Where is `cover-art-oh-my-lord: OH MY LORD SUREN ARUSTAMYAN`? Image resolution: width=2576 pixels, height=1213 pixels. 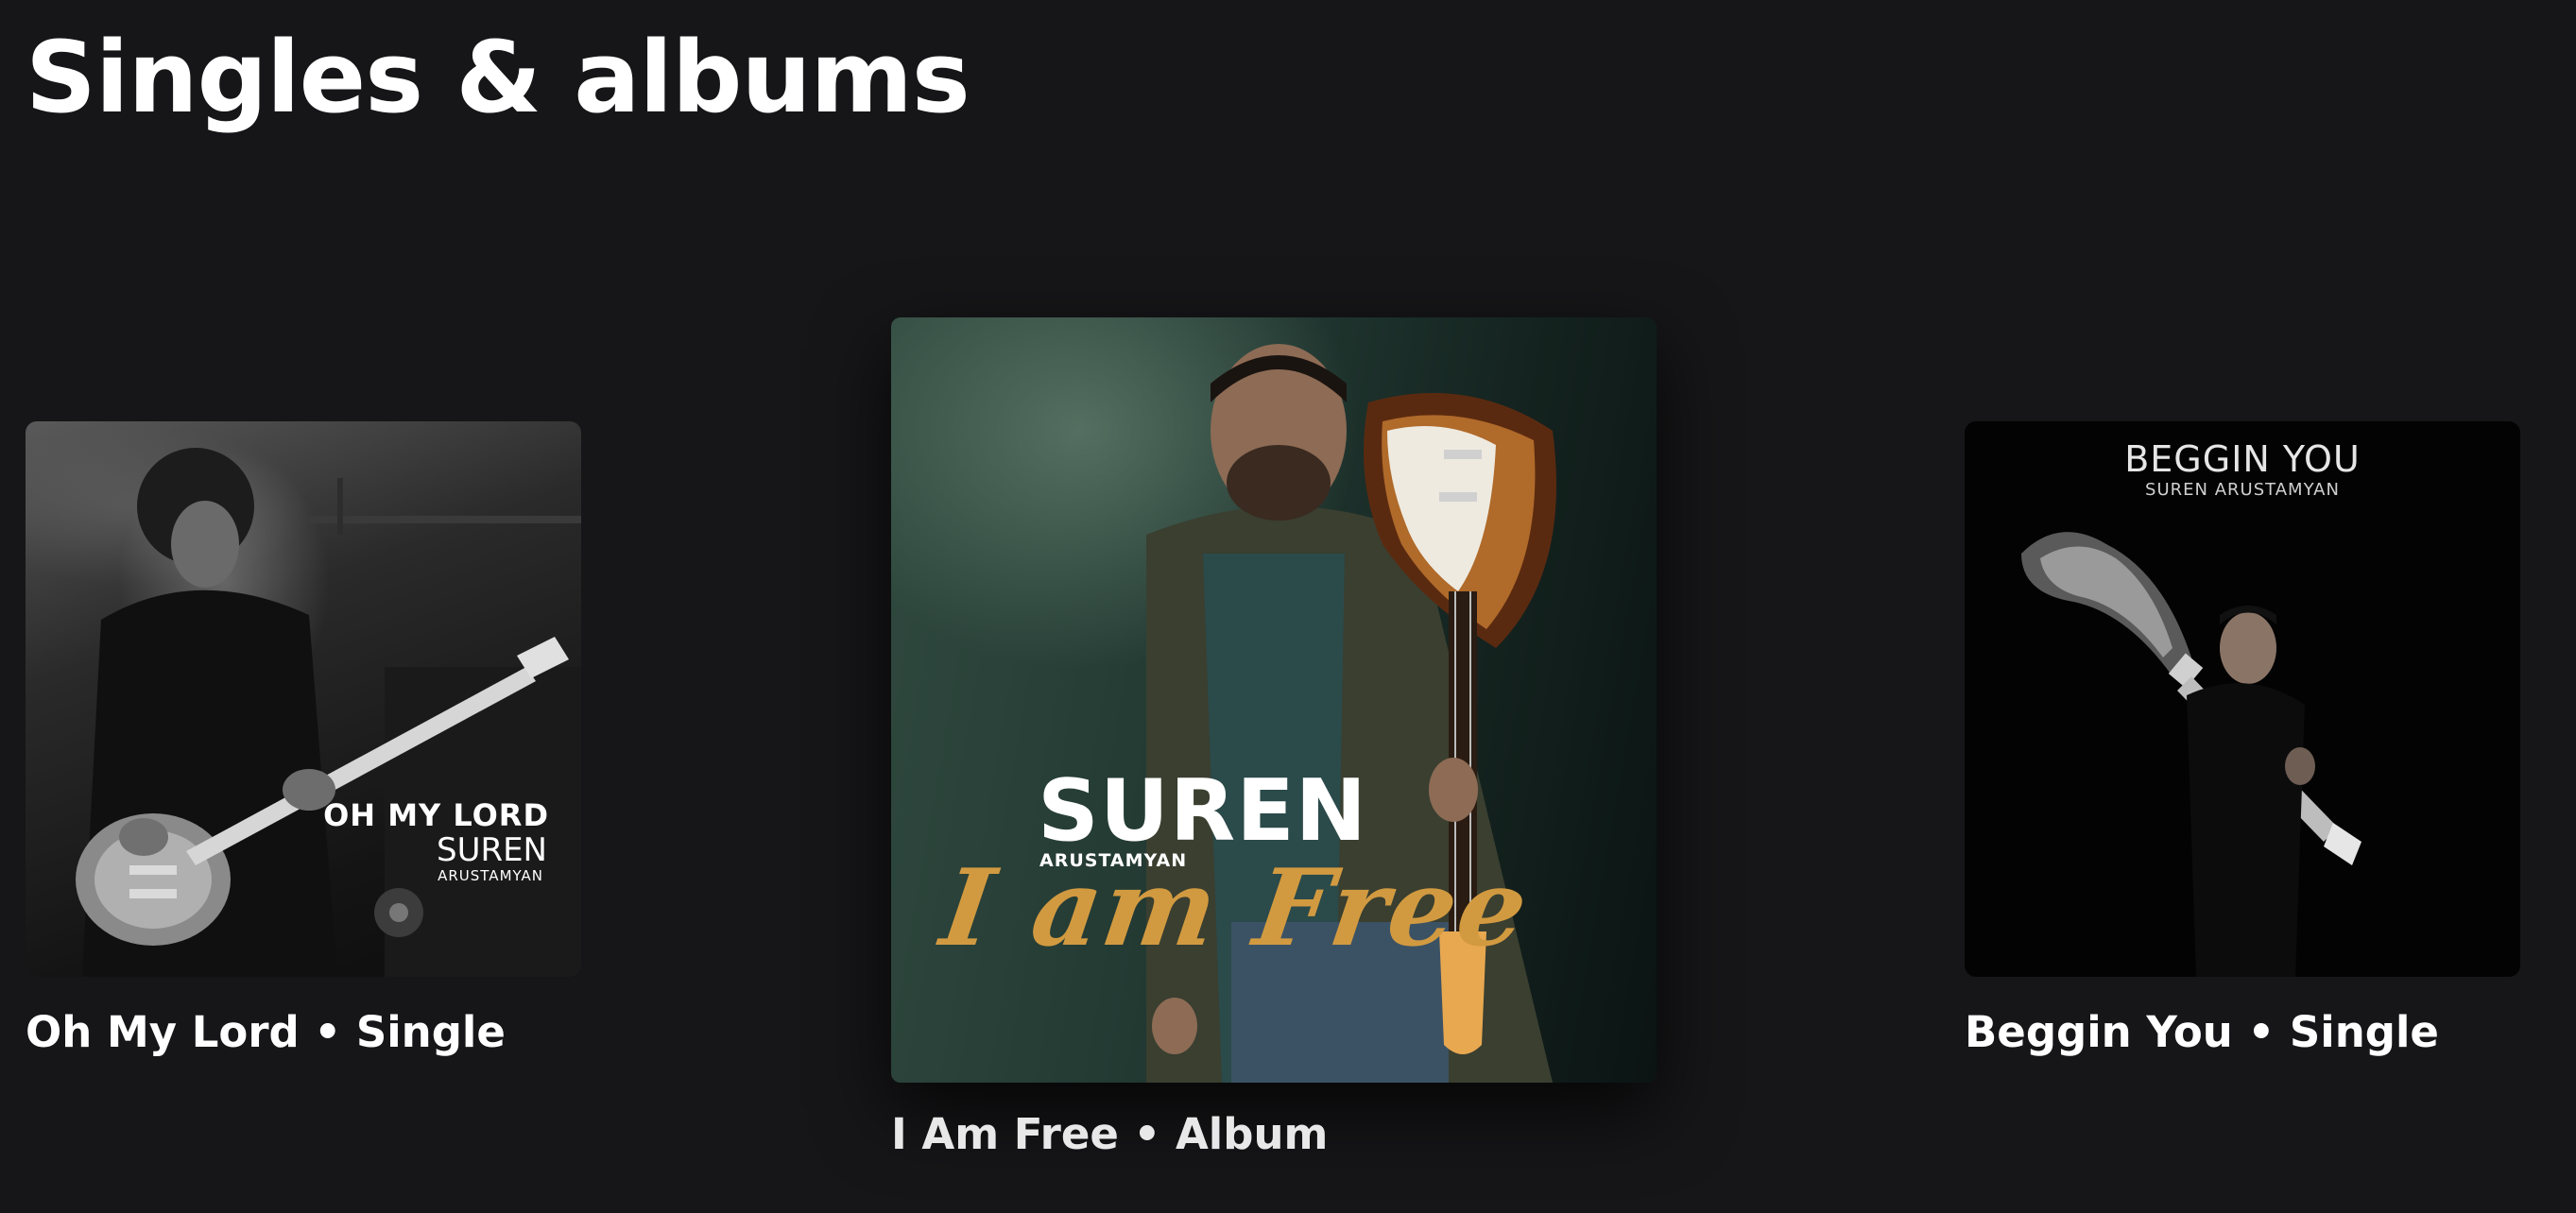
cover-art-oh-my-lord: OH MY LORD SUREN ARUSTAMYAN is located at coordinates (303, 699).